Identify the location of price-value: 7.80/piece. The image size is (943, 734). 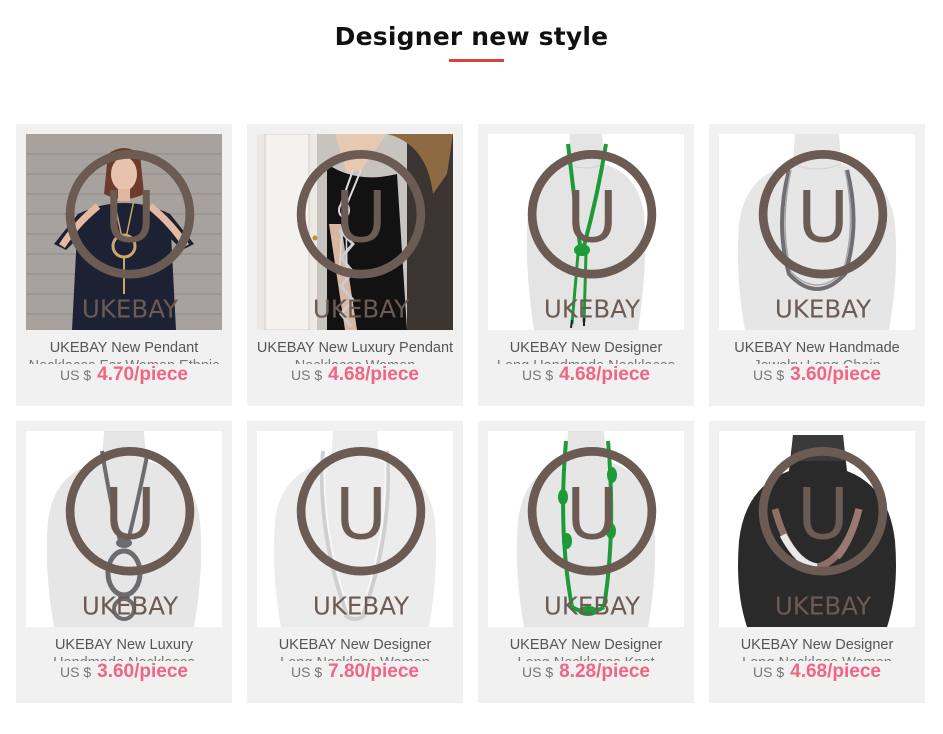
(373, 671).